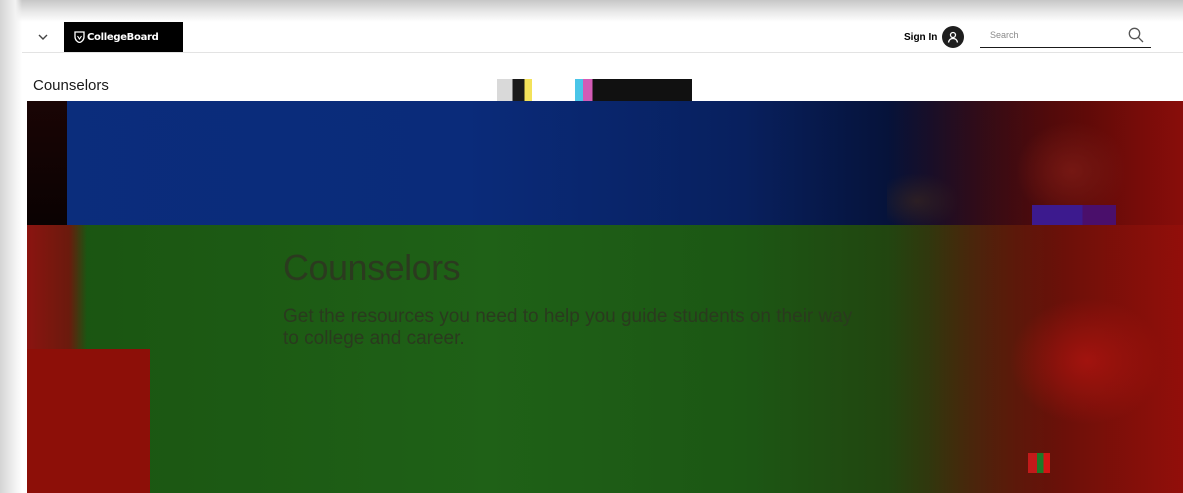 This screenshot has width=1183, height=493. What do you see at coordinates (372, 267) in the screenshot?
I see `hero-headline: Counselors` at bounding box center [372, 267].